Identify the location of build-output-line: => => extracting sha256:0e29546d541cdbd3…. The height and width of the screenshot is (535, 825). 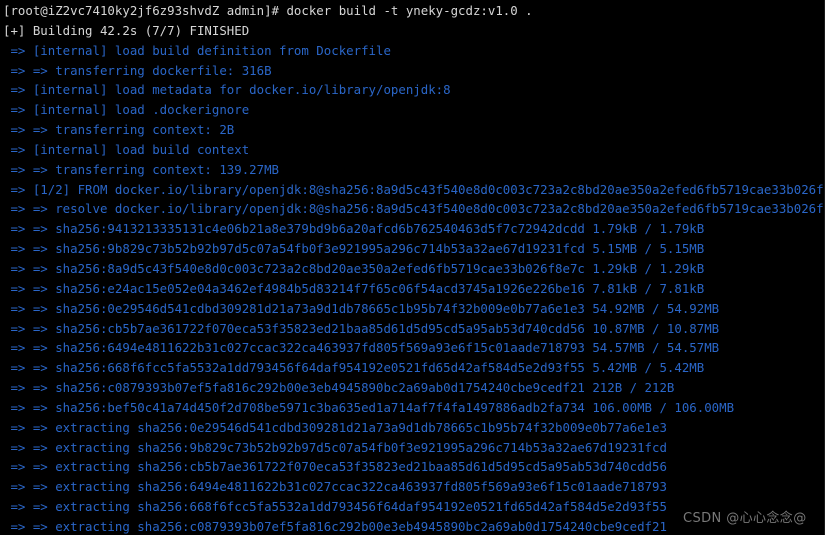
(335, 427).